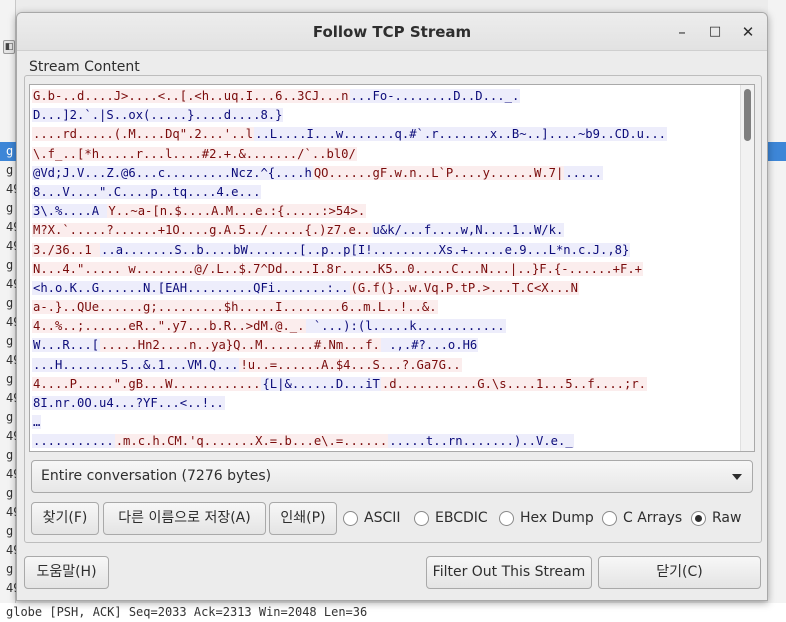 Image resolution: width=786 pixels, height=622 pixels. What do you see at coordinates (184, 518) in the screenshot?
I see `save-as-button: 다른 이름으로 저장(A)` at bounding box center [184, 518].